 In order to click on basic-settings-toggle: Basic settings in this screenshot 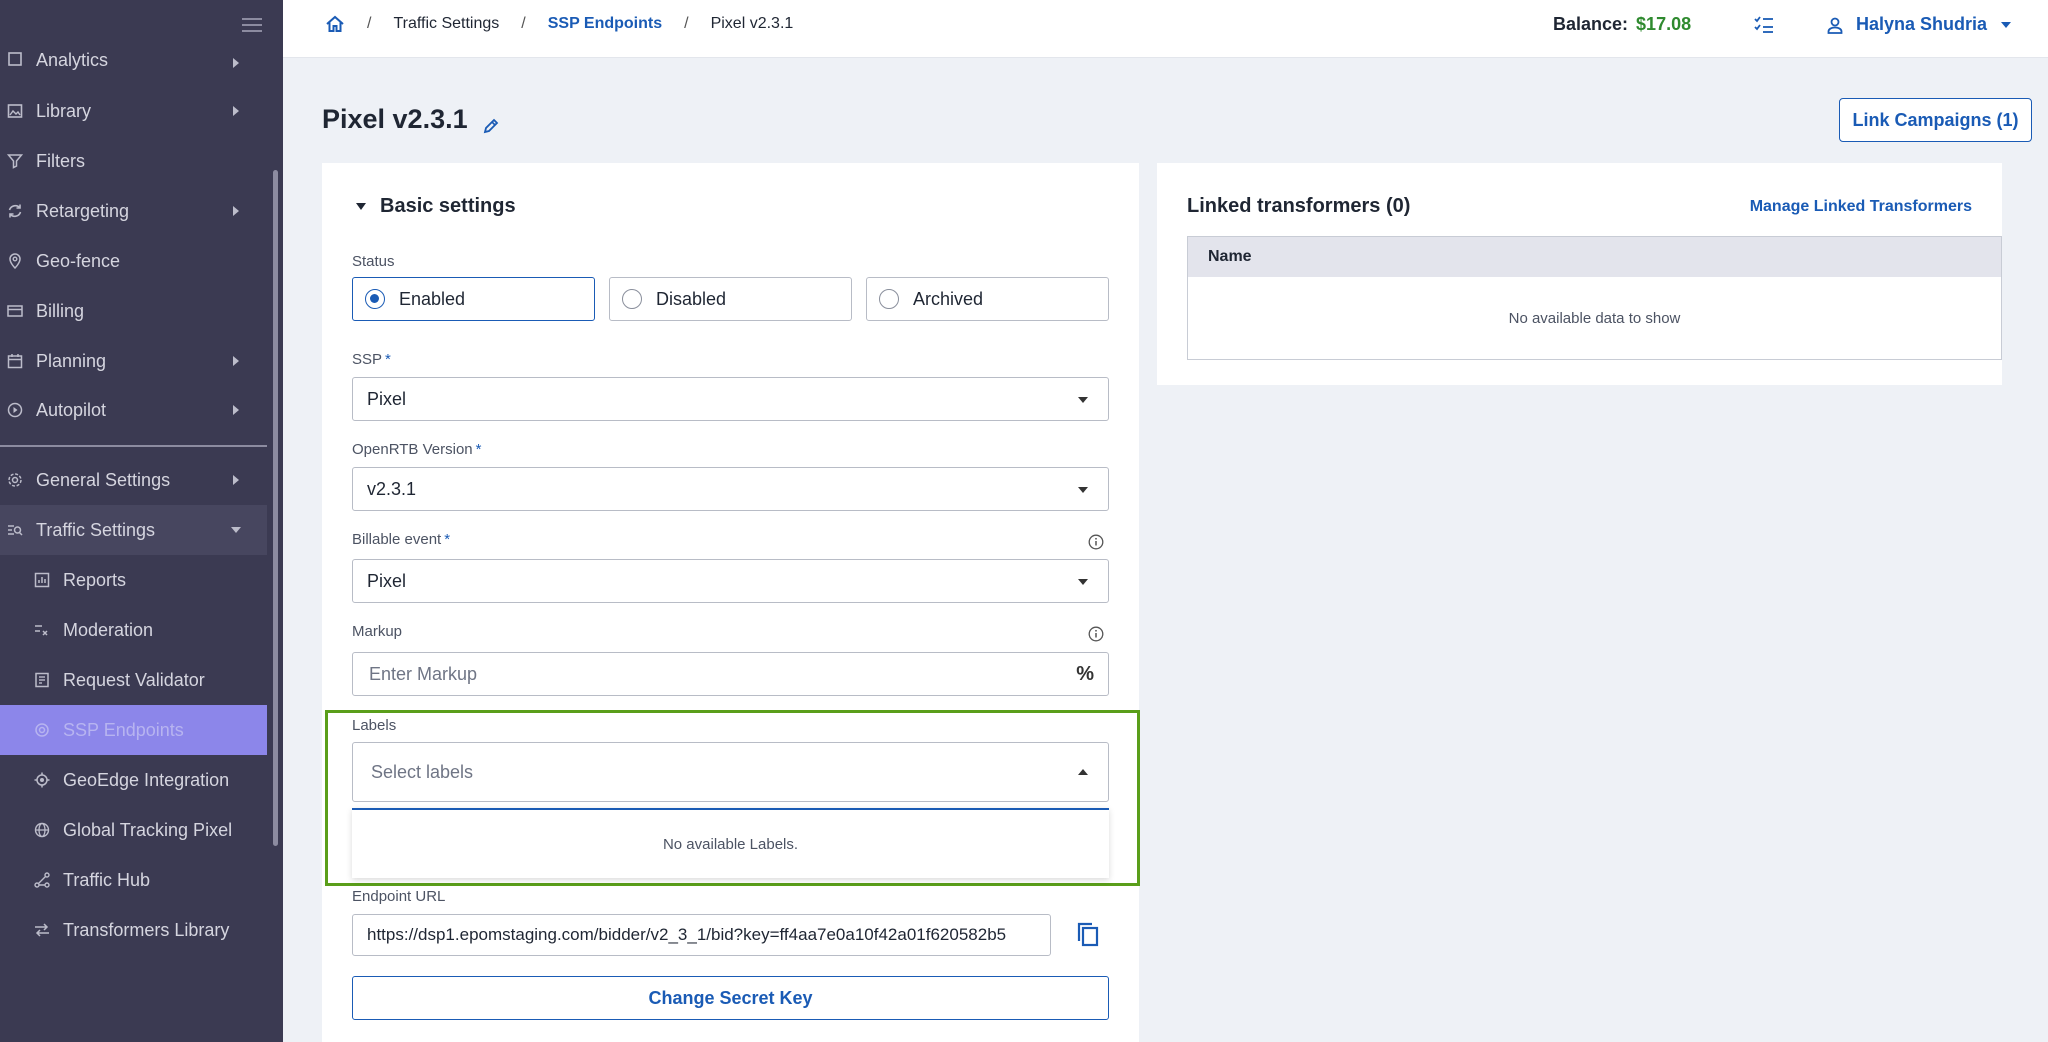, I will do `click(436, 206)`.